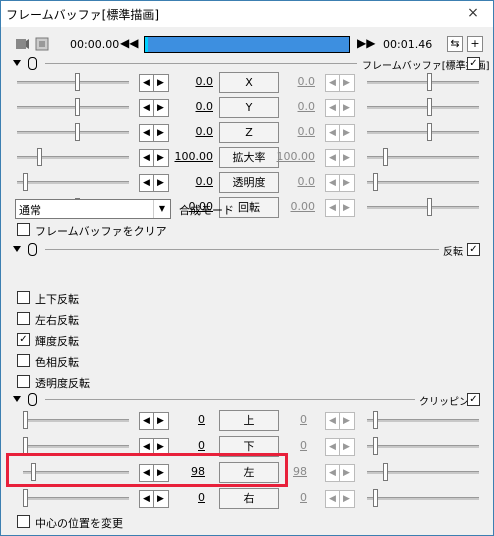 The width and height of the screenshot is (494, 536). Describe the element at coordinates (249, 182) in the screenshot. I see `param-name-button: 透明度` at that location.